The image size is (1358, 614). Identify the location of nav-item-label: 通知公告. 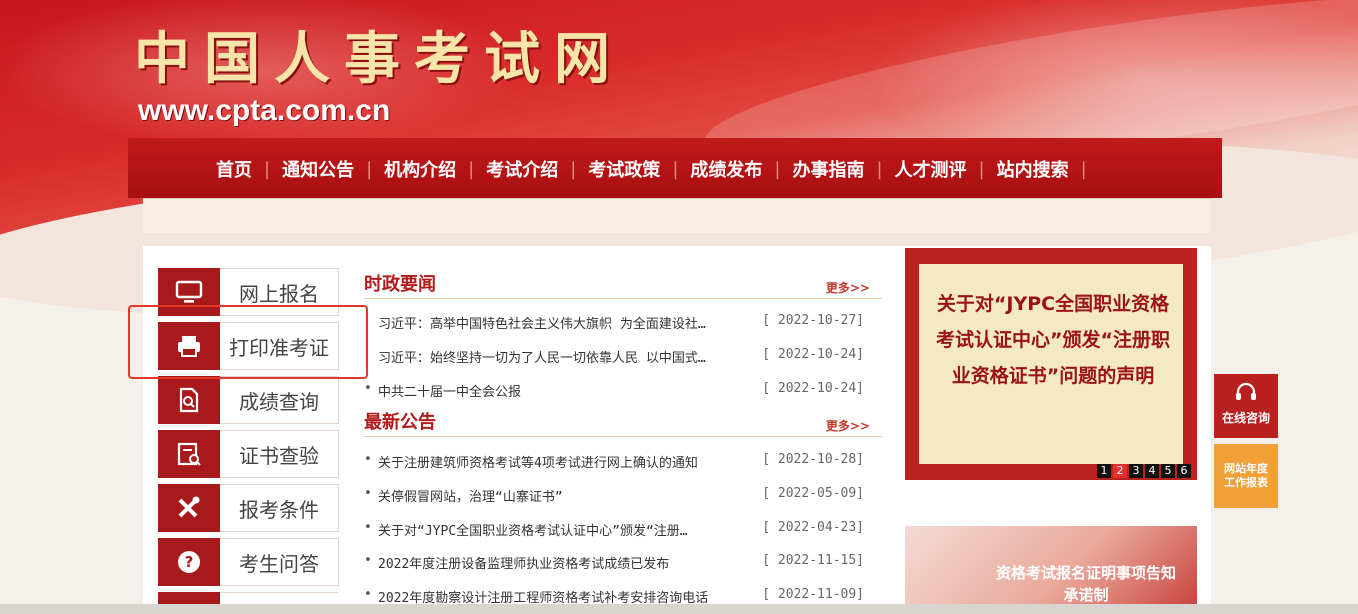
(318, 170).